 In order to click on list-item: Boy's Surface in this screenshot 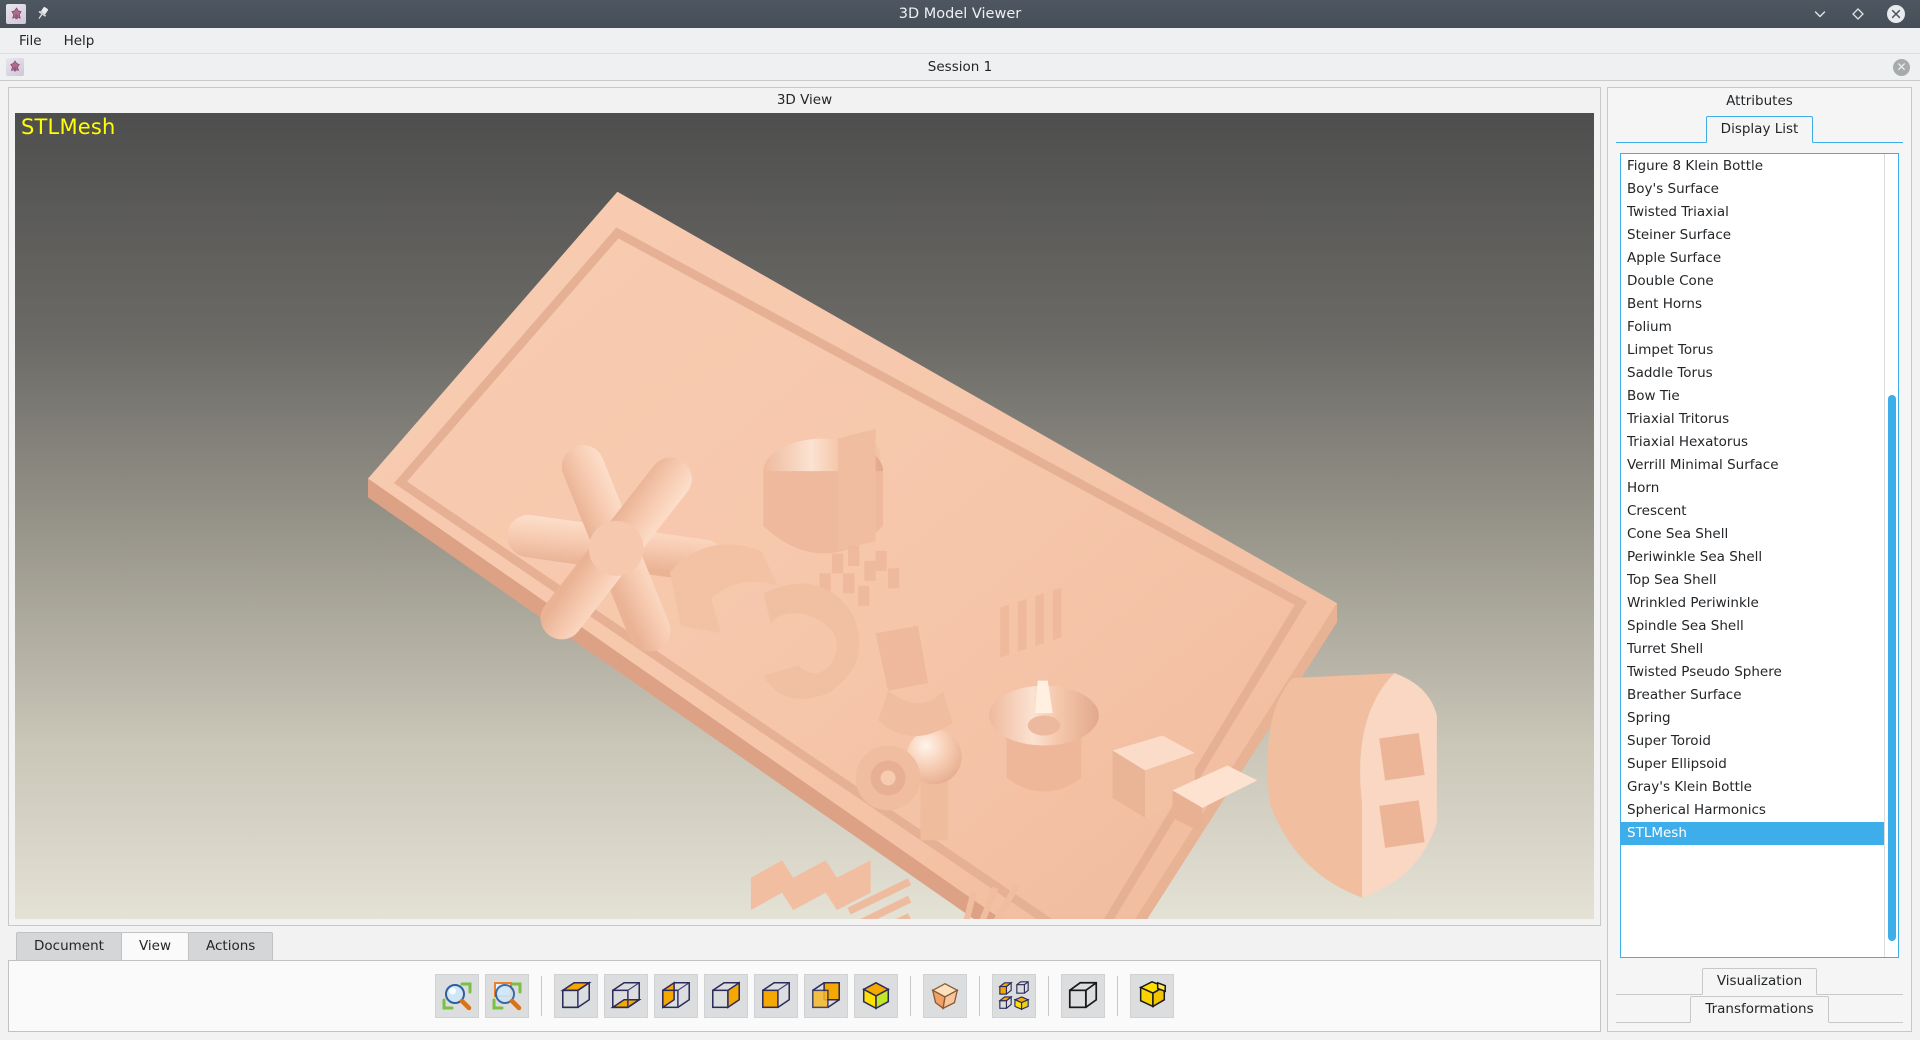, I will do `click(1752, 189)`.